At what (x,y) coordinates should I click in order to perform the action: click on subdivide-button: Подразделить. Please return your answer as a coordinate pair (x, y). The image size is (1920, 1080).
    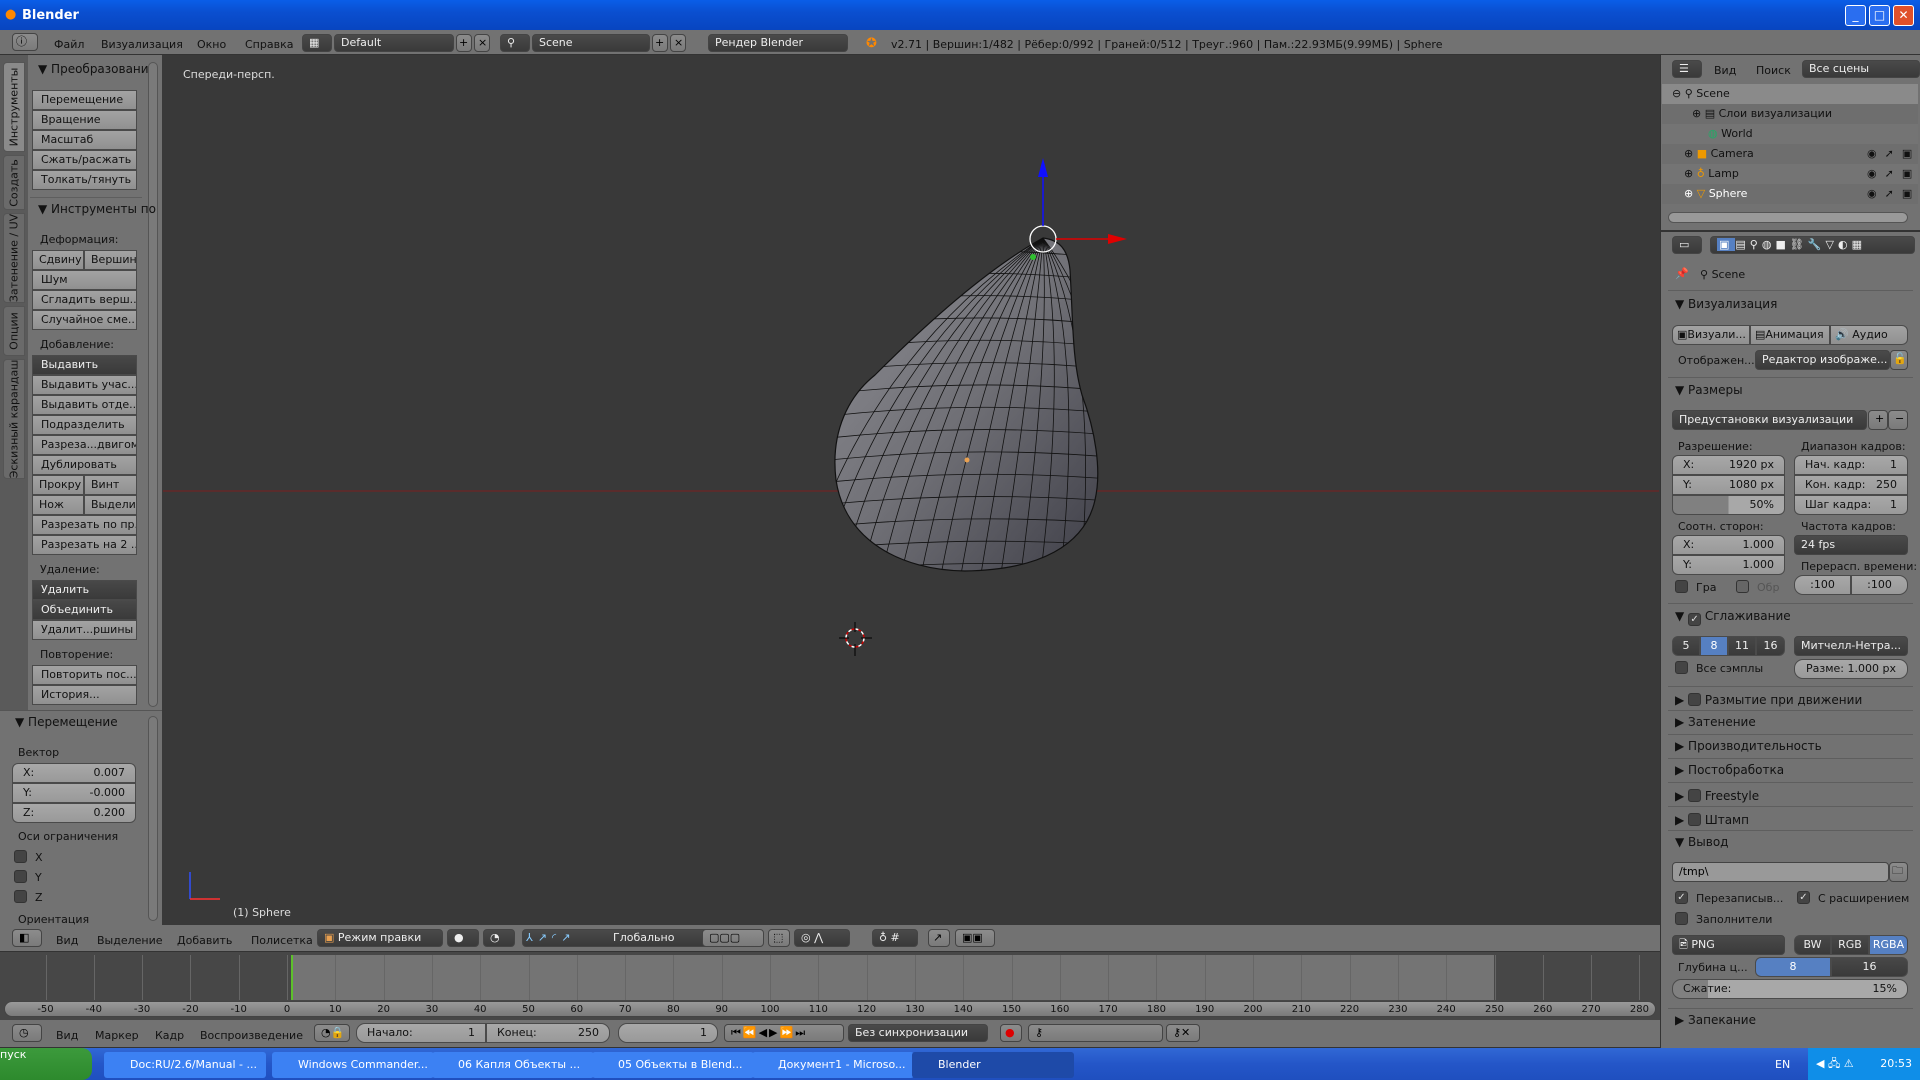
    Looking at the image, I should click on (84, 425).